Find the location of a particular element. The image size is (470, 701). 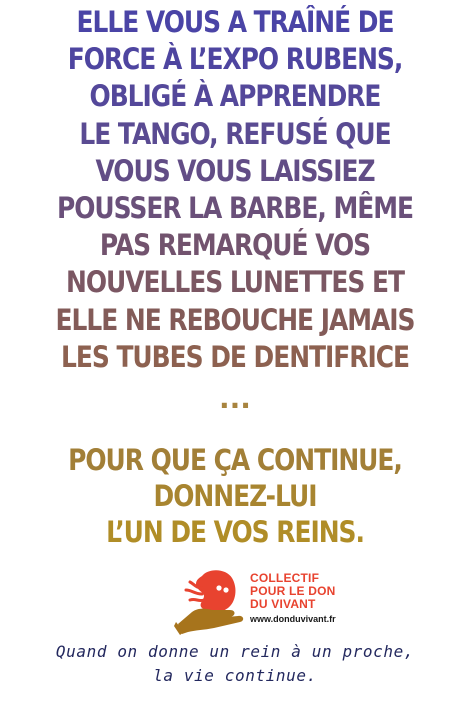

headline-line: OBLIGÉ À APPRENDRE is located at coordinates (235, 96).